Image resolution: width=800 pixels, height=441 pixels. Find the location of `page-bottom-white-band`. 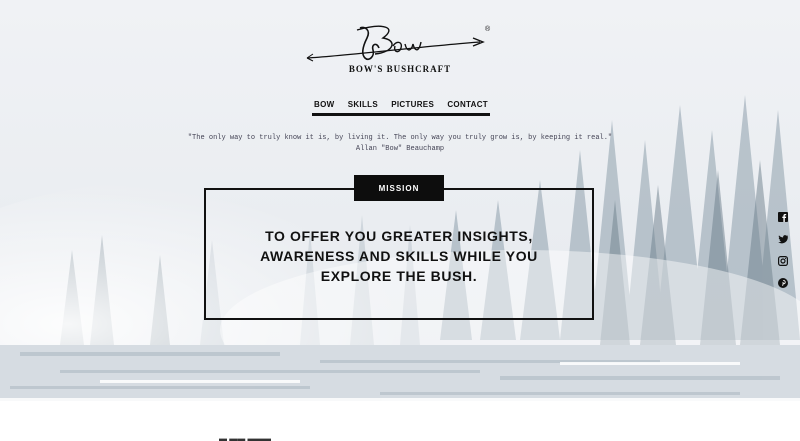

page-bottom-white-band is located at coordinates (400, 421).